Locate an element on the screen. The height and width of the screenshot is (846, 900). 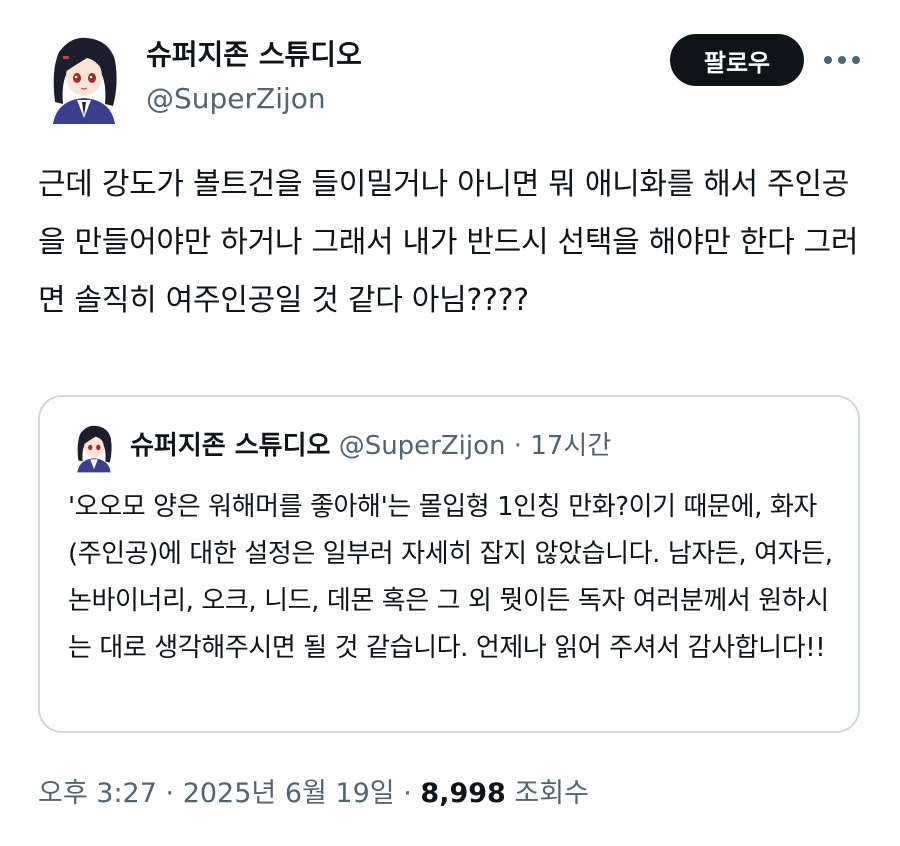
author-display-name: 슈퍼지존 스튜디오 is located at coordinates (254, 55).